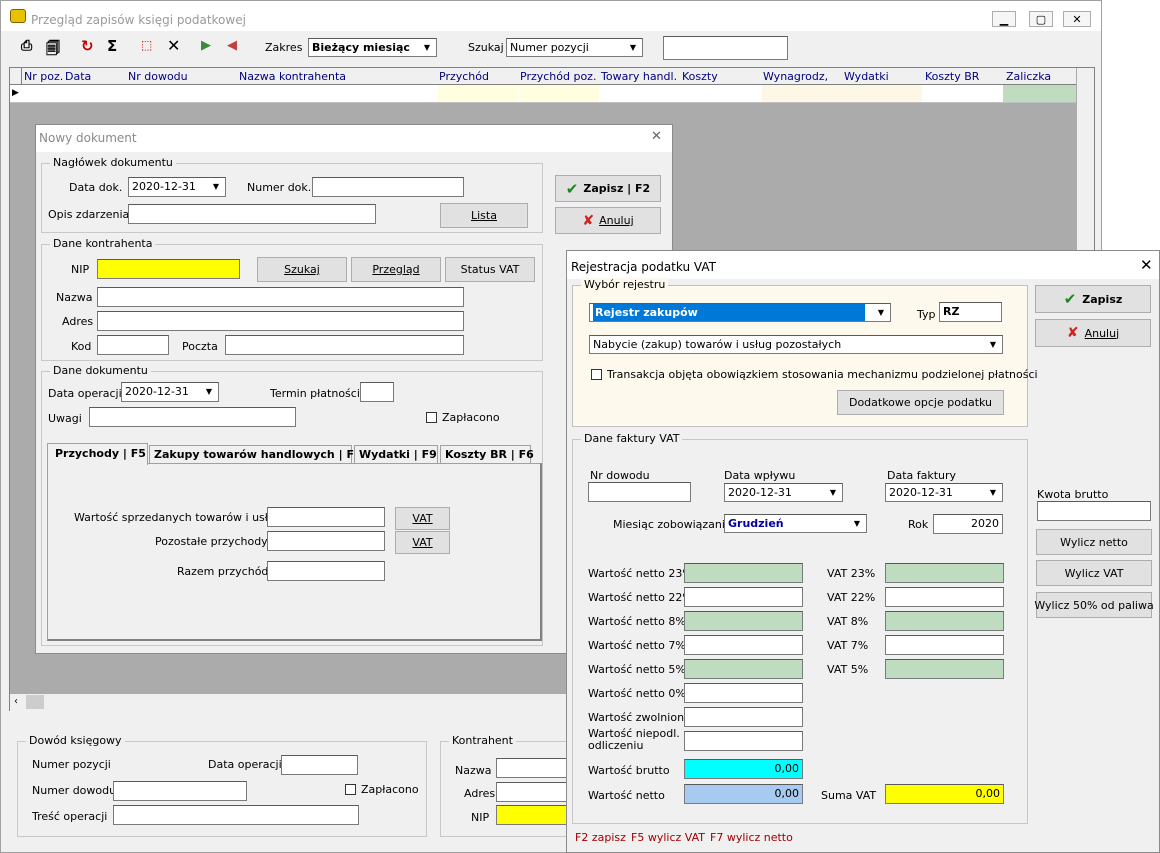  I want to click on group-title: Nagłówek dokumentu, so click(113, 162).